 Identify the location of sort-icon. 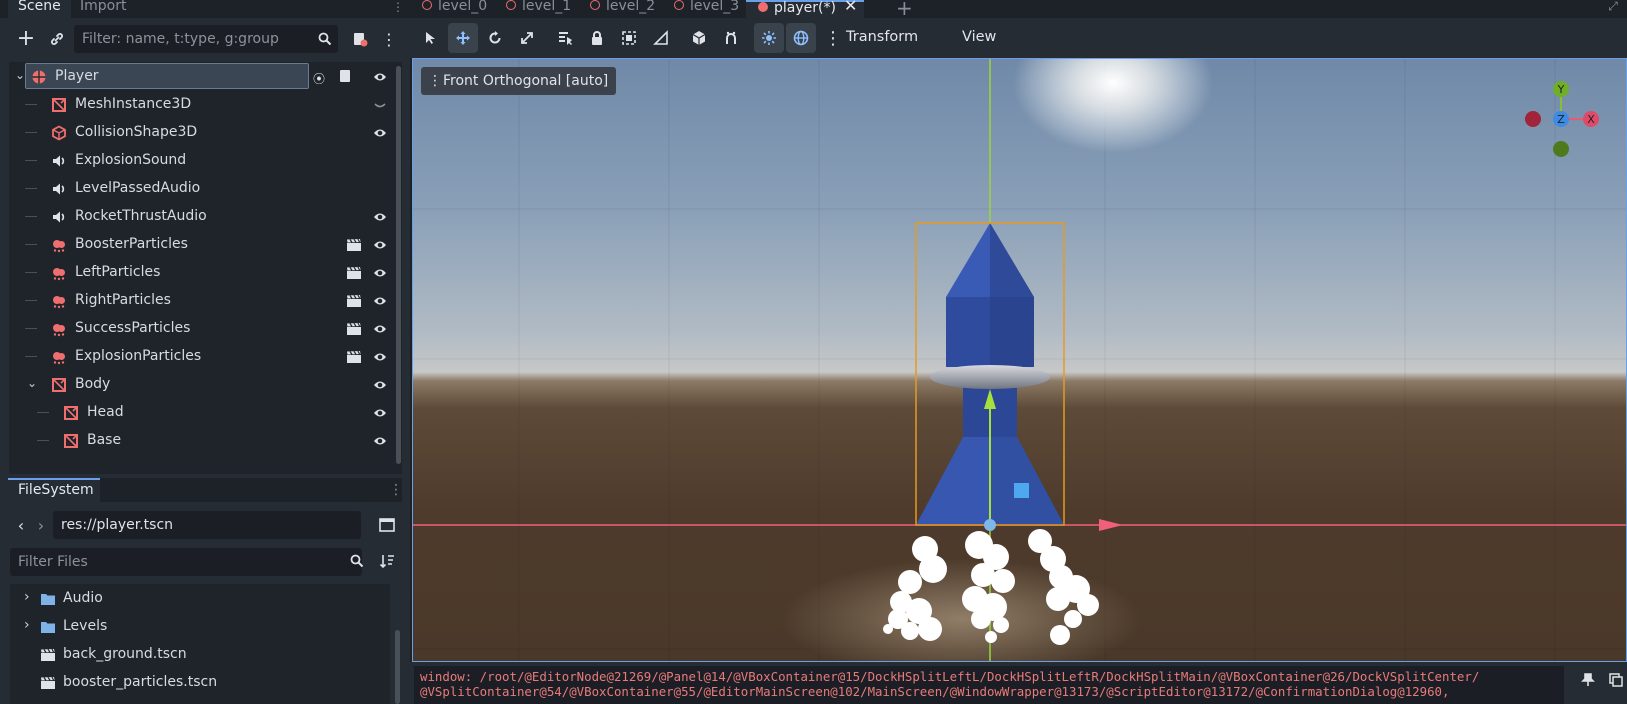
(387, 561).